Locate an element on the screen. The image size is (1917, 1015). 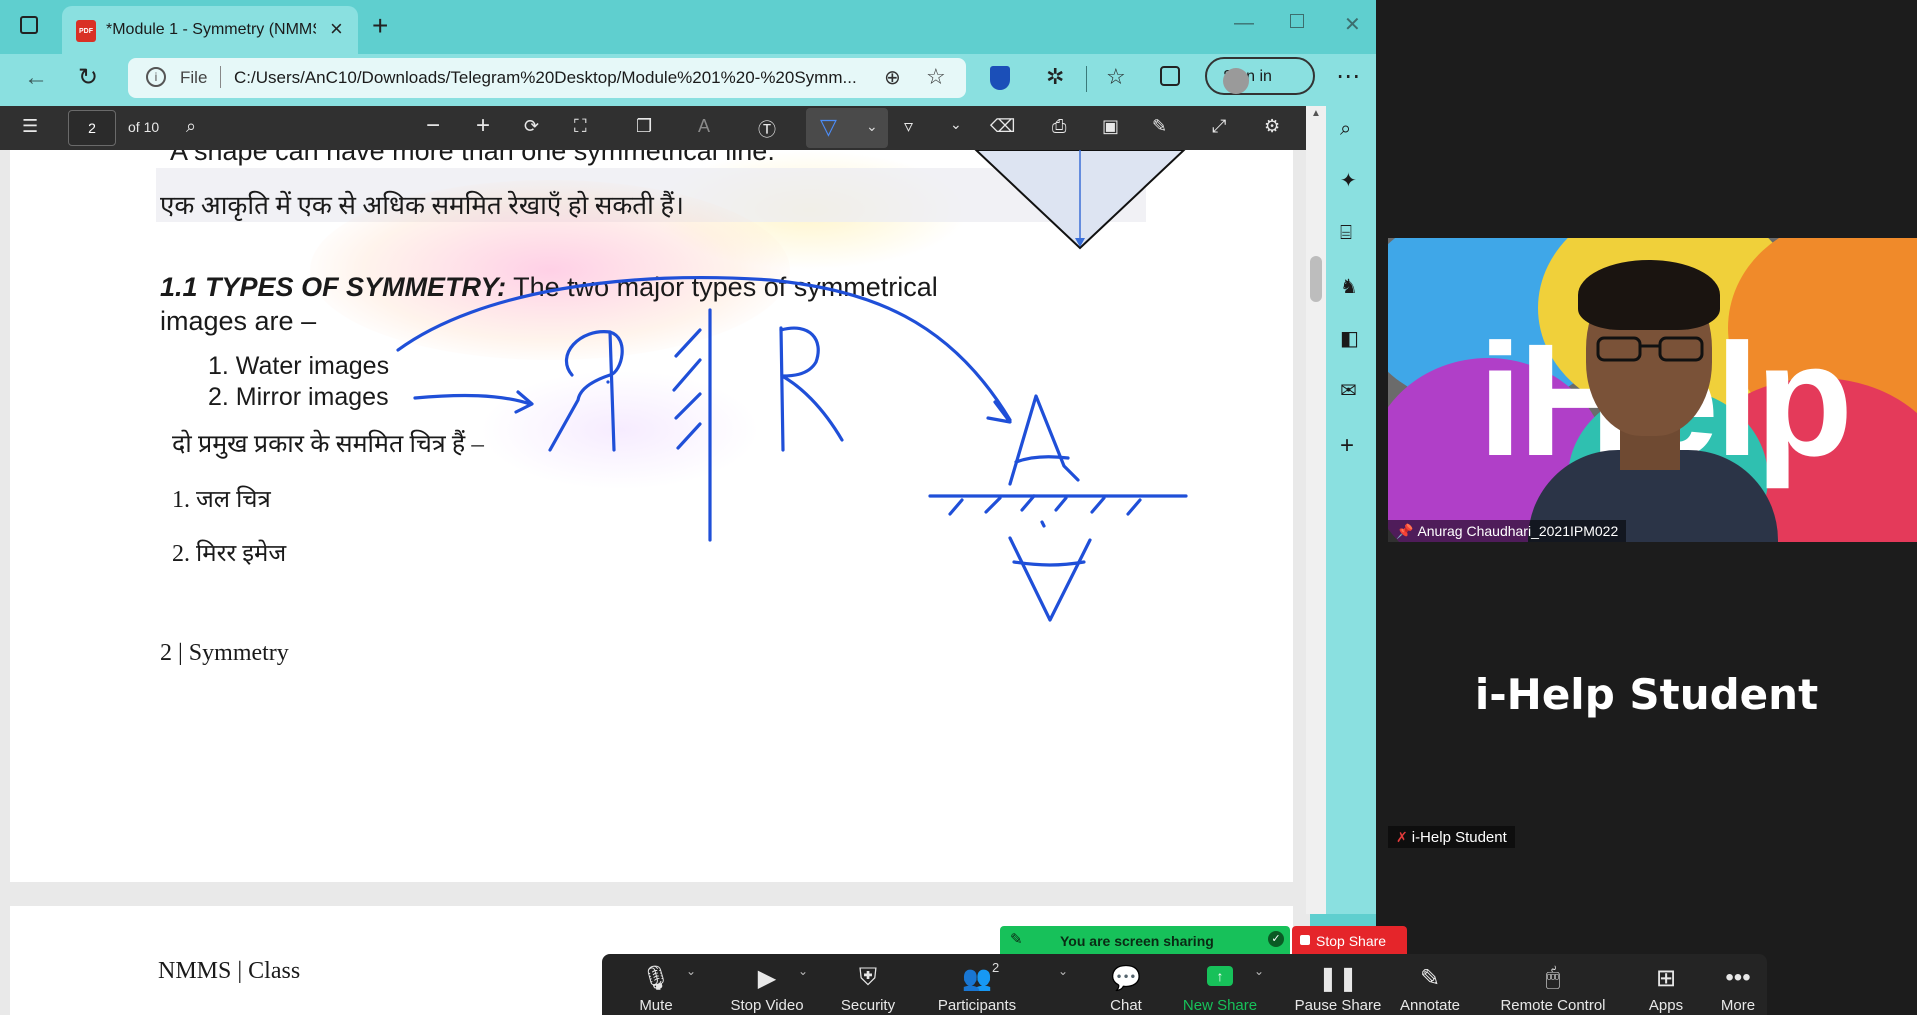
highlight-options-chevron-icon: ⌄ is located at coordinates (956, 124).